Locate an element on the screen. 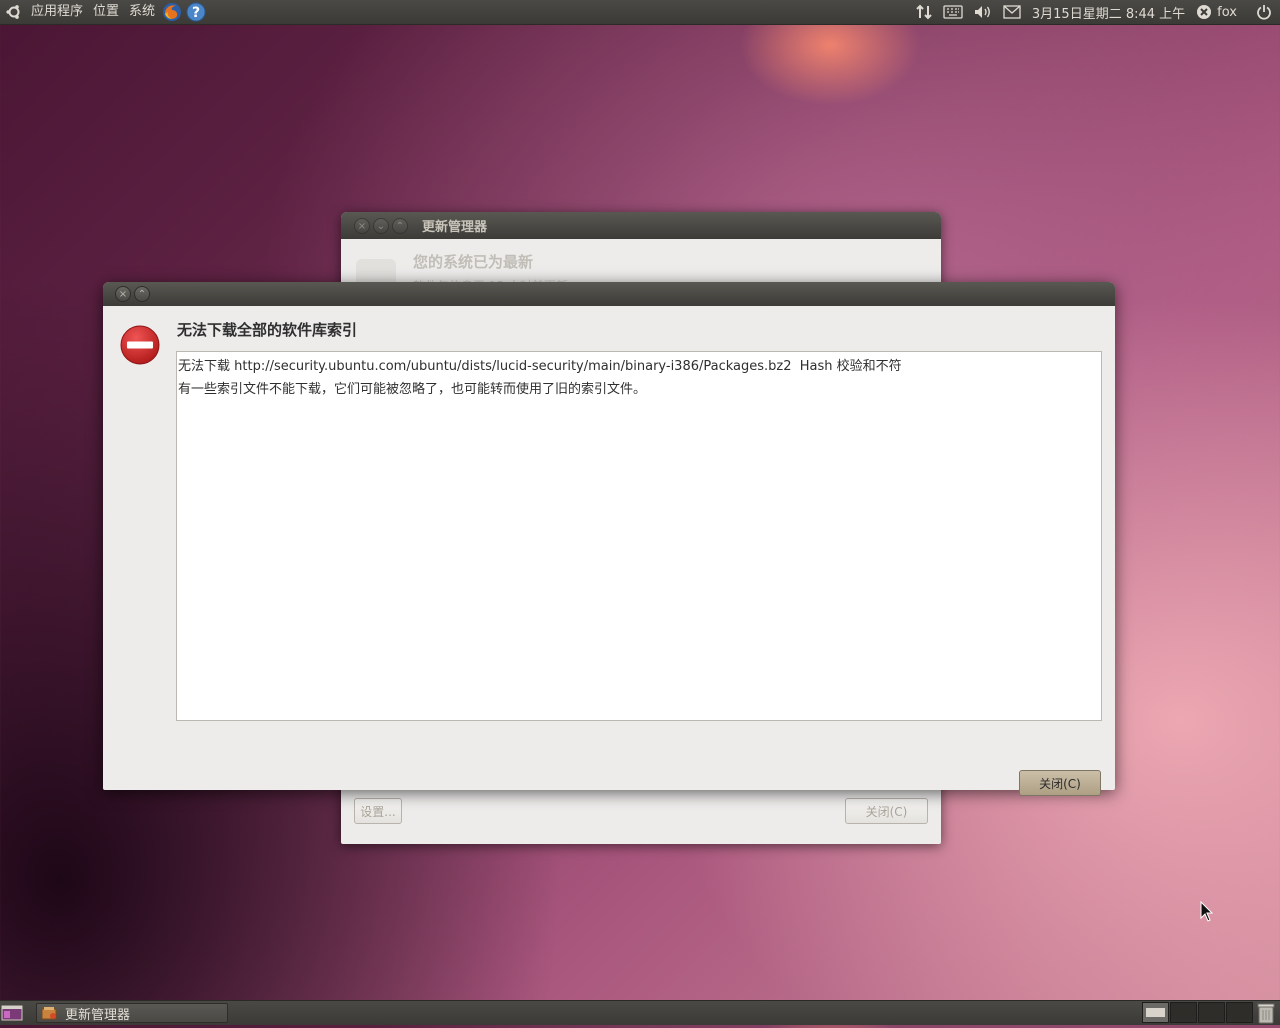  top-panel-left: 应用程序 位置 系统 ? is located at coordinates (104, 12).